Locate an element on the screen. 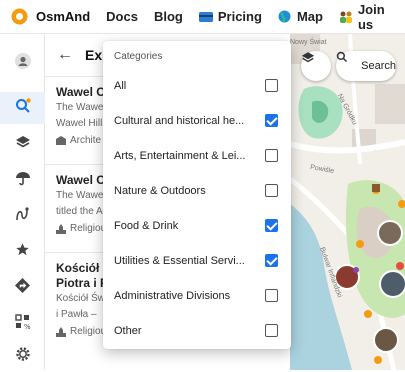 The height and width of the screenshot is (372, 405). rail-account is located at coordinates (22, 63).